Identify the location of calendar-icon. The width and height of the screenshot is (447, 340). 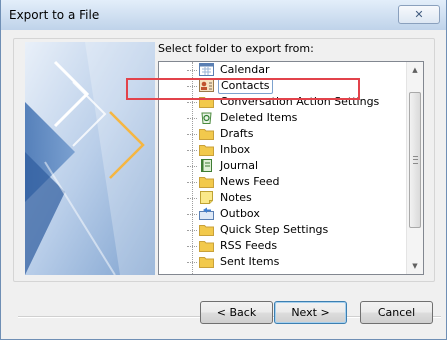
(206, 69).